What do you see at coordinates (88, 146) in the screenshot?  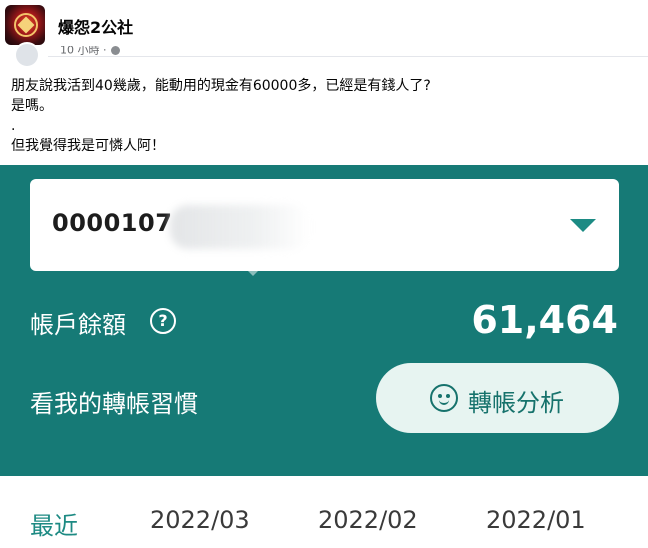 I see `post-line: 但我覺得我是可憐人阿！` at bounding box center [88, 146].